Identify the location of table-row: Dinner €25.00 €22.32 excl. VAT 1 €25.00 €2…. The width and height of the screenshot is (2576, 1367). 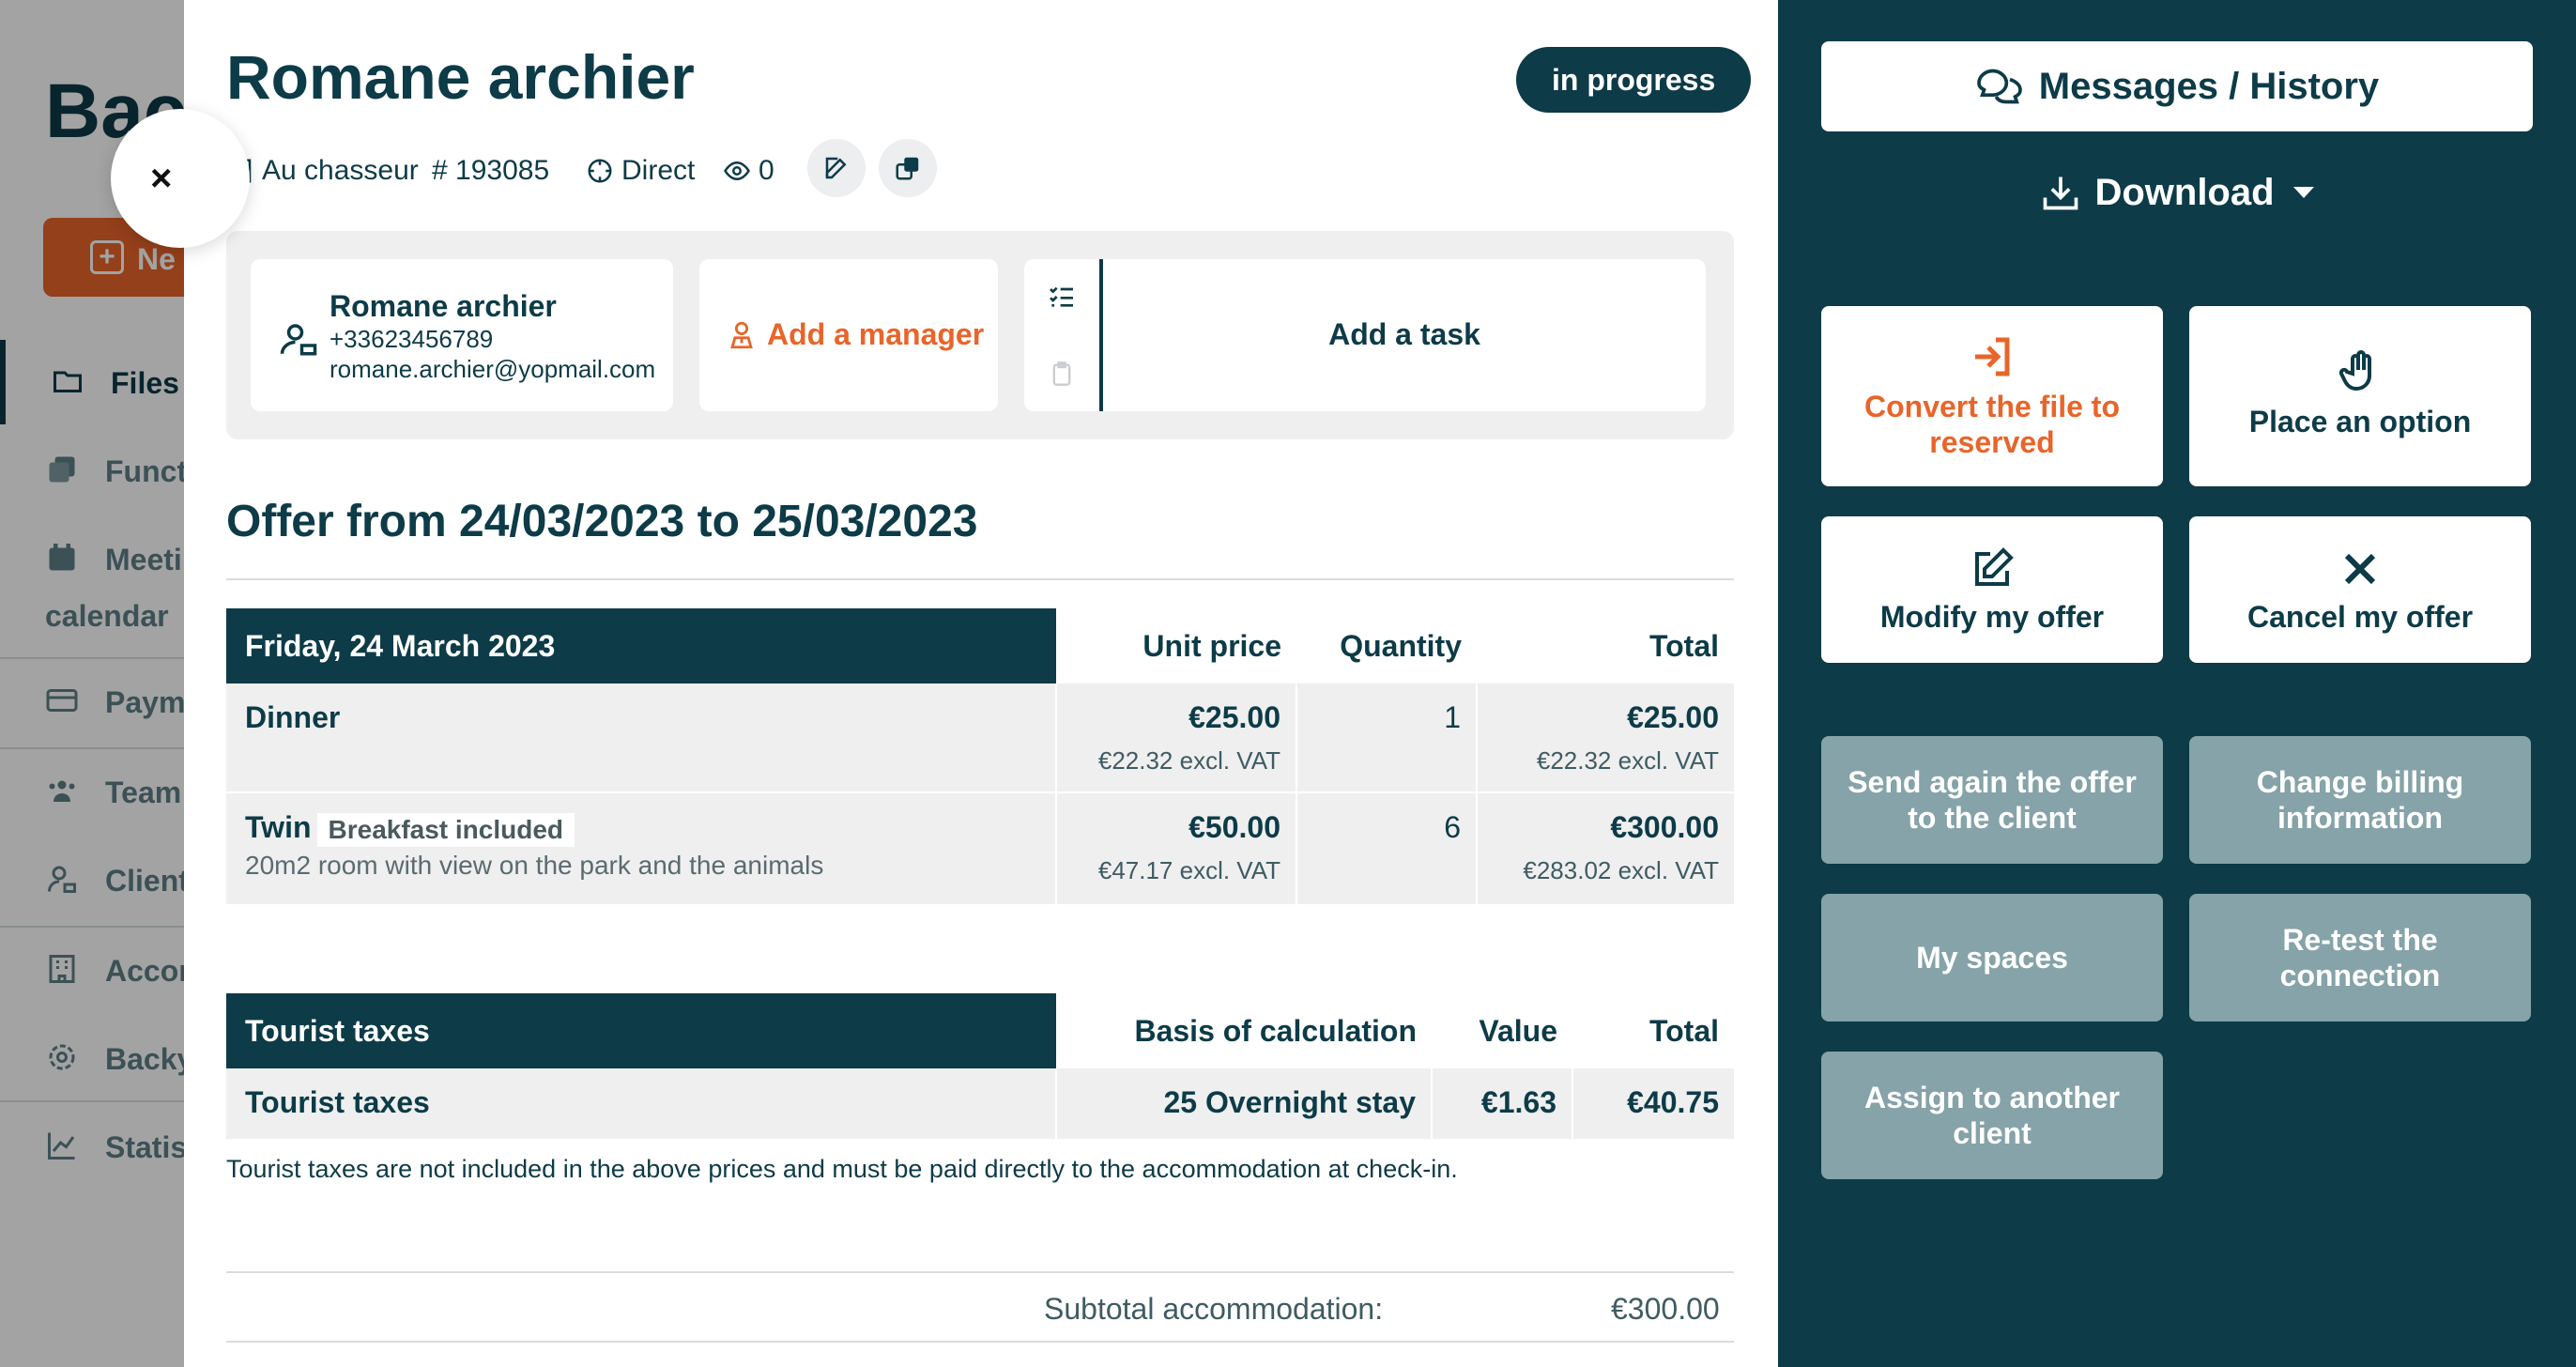
(980, 738).